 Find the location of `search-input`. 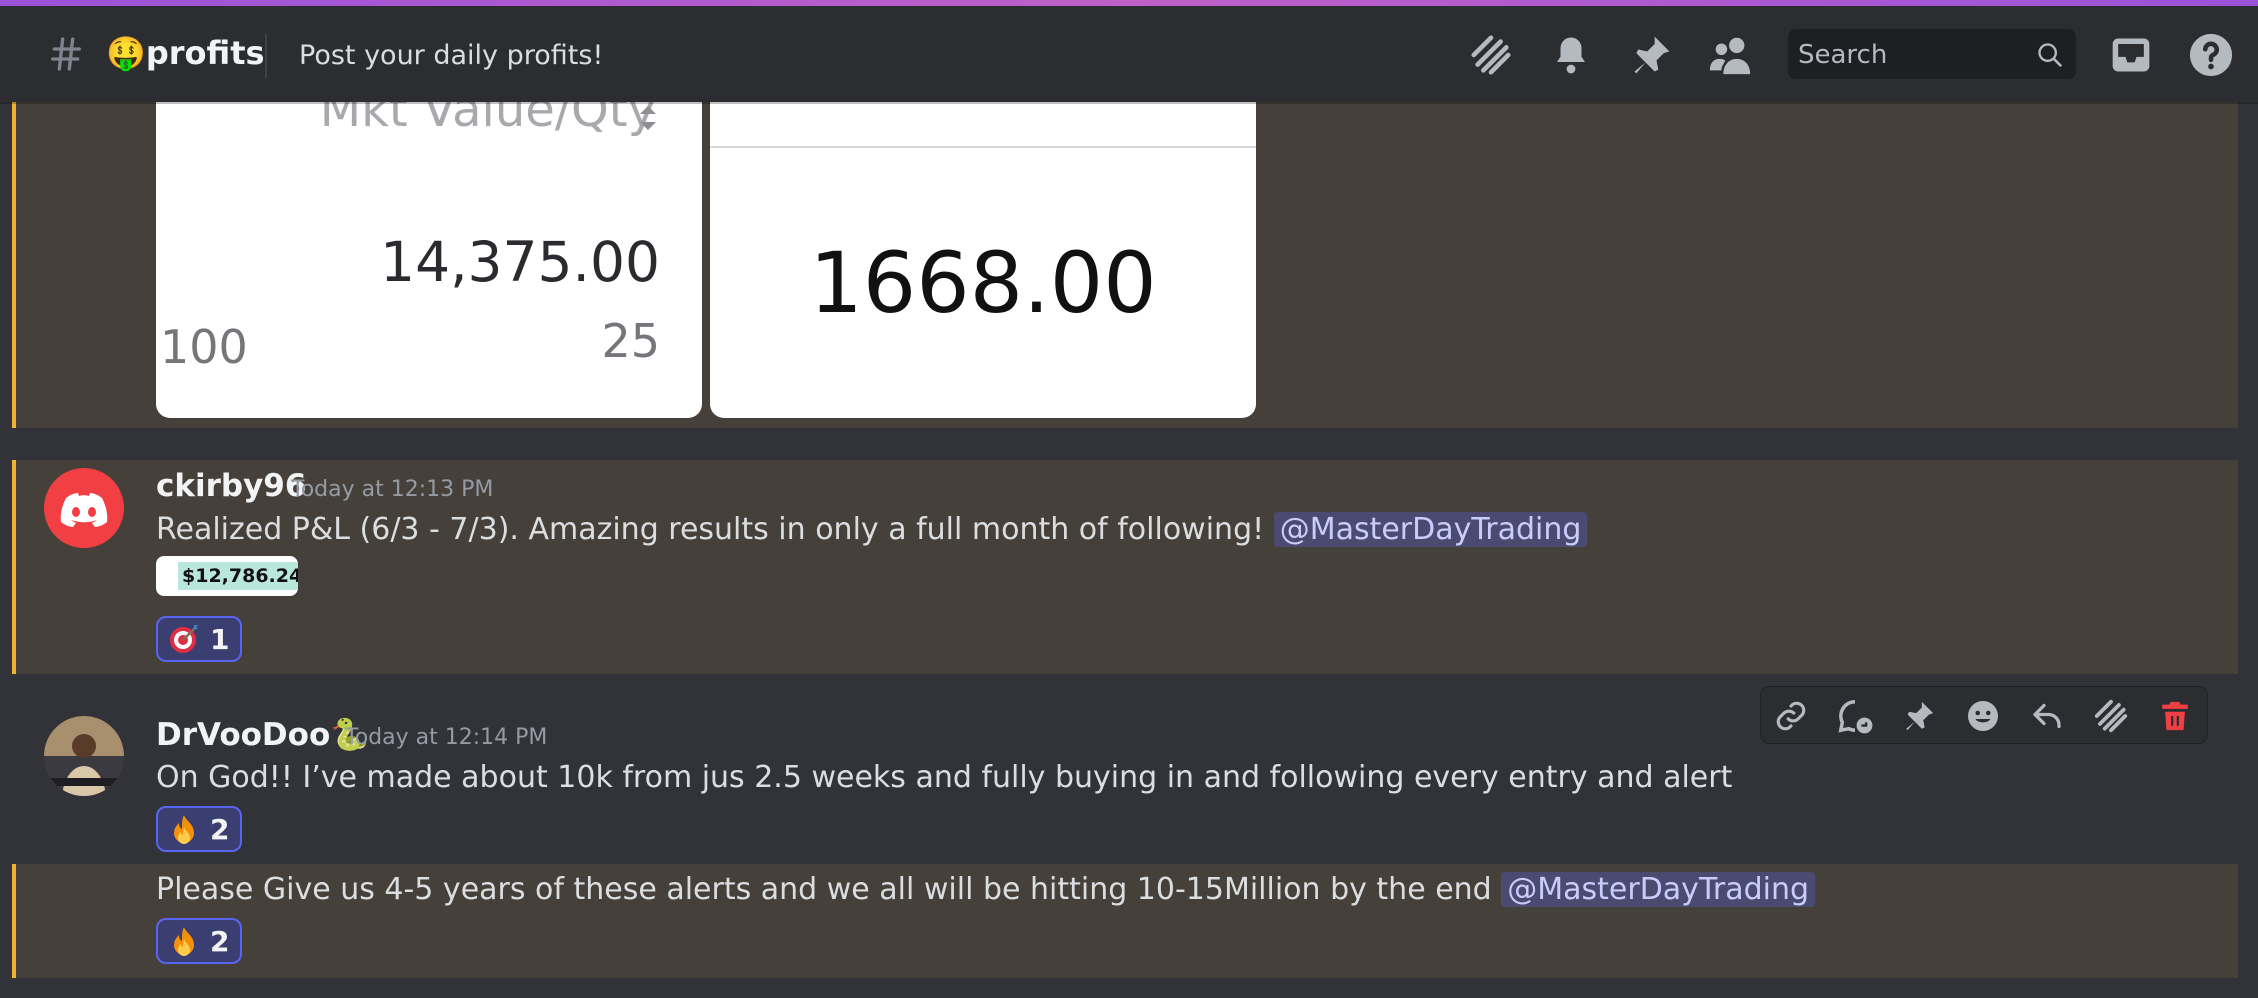

search-input is located at coordinates (1909, 55).